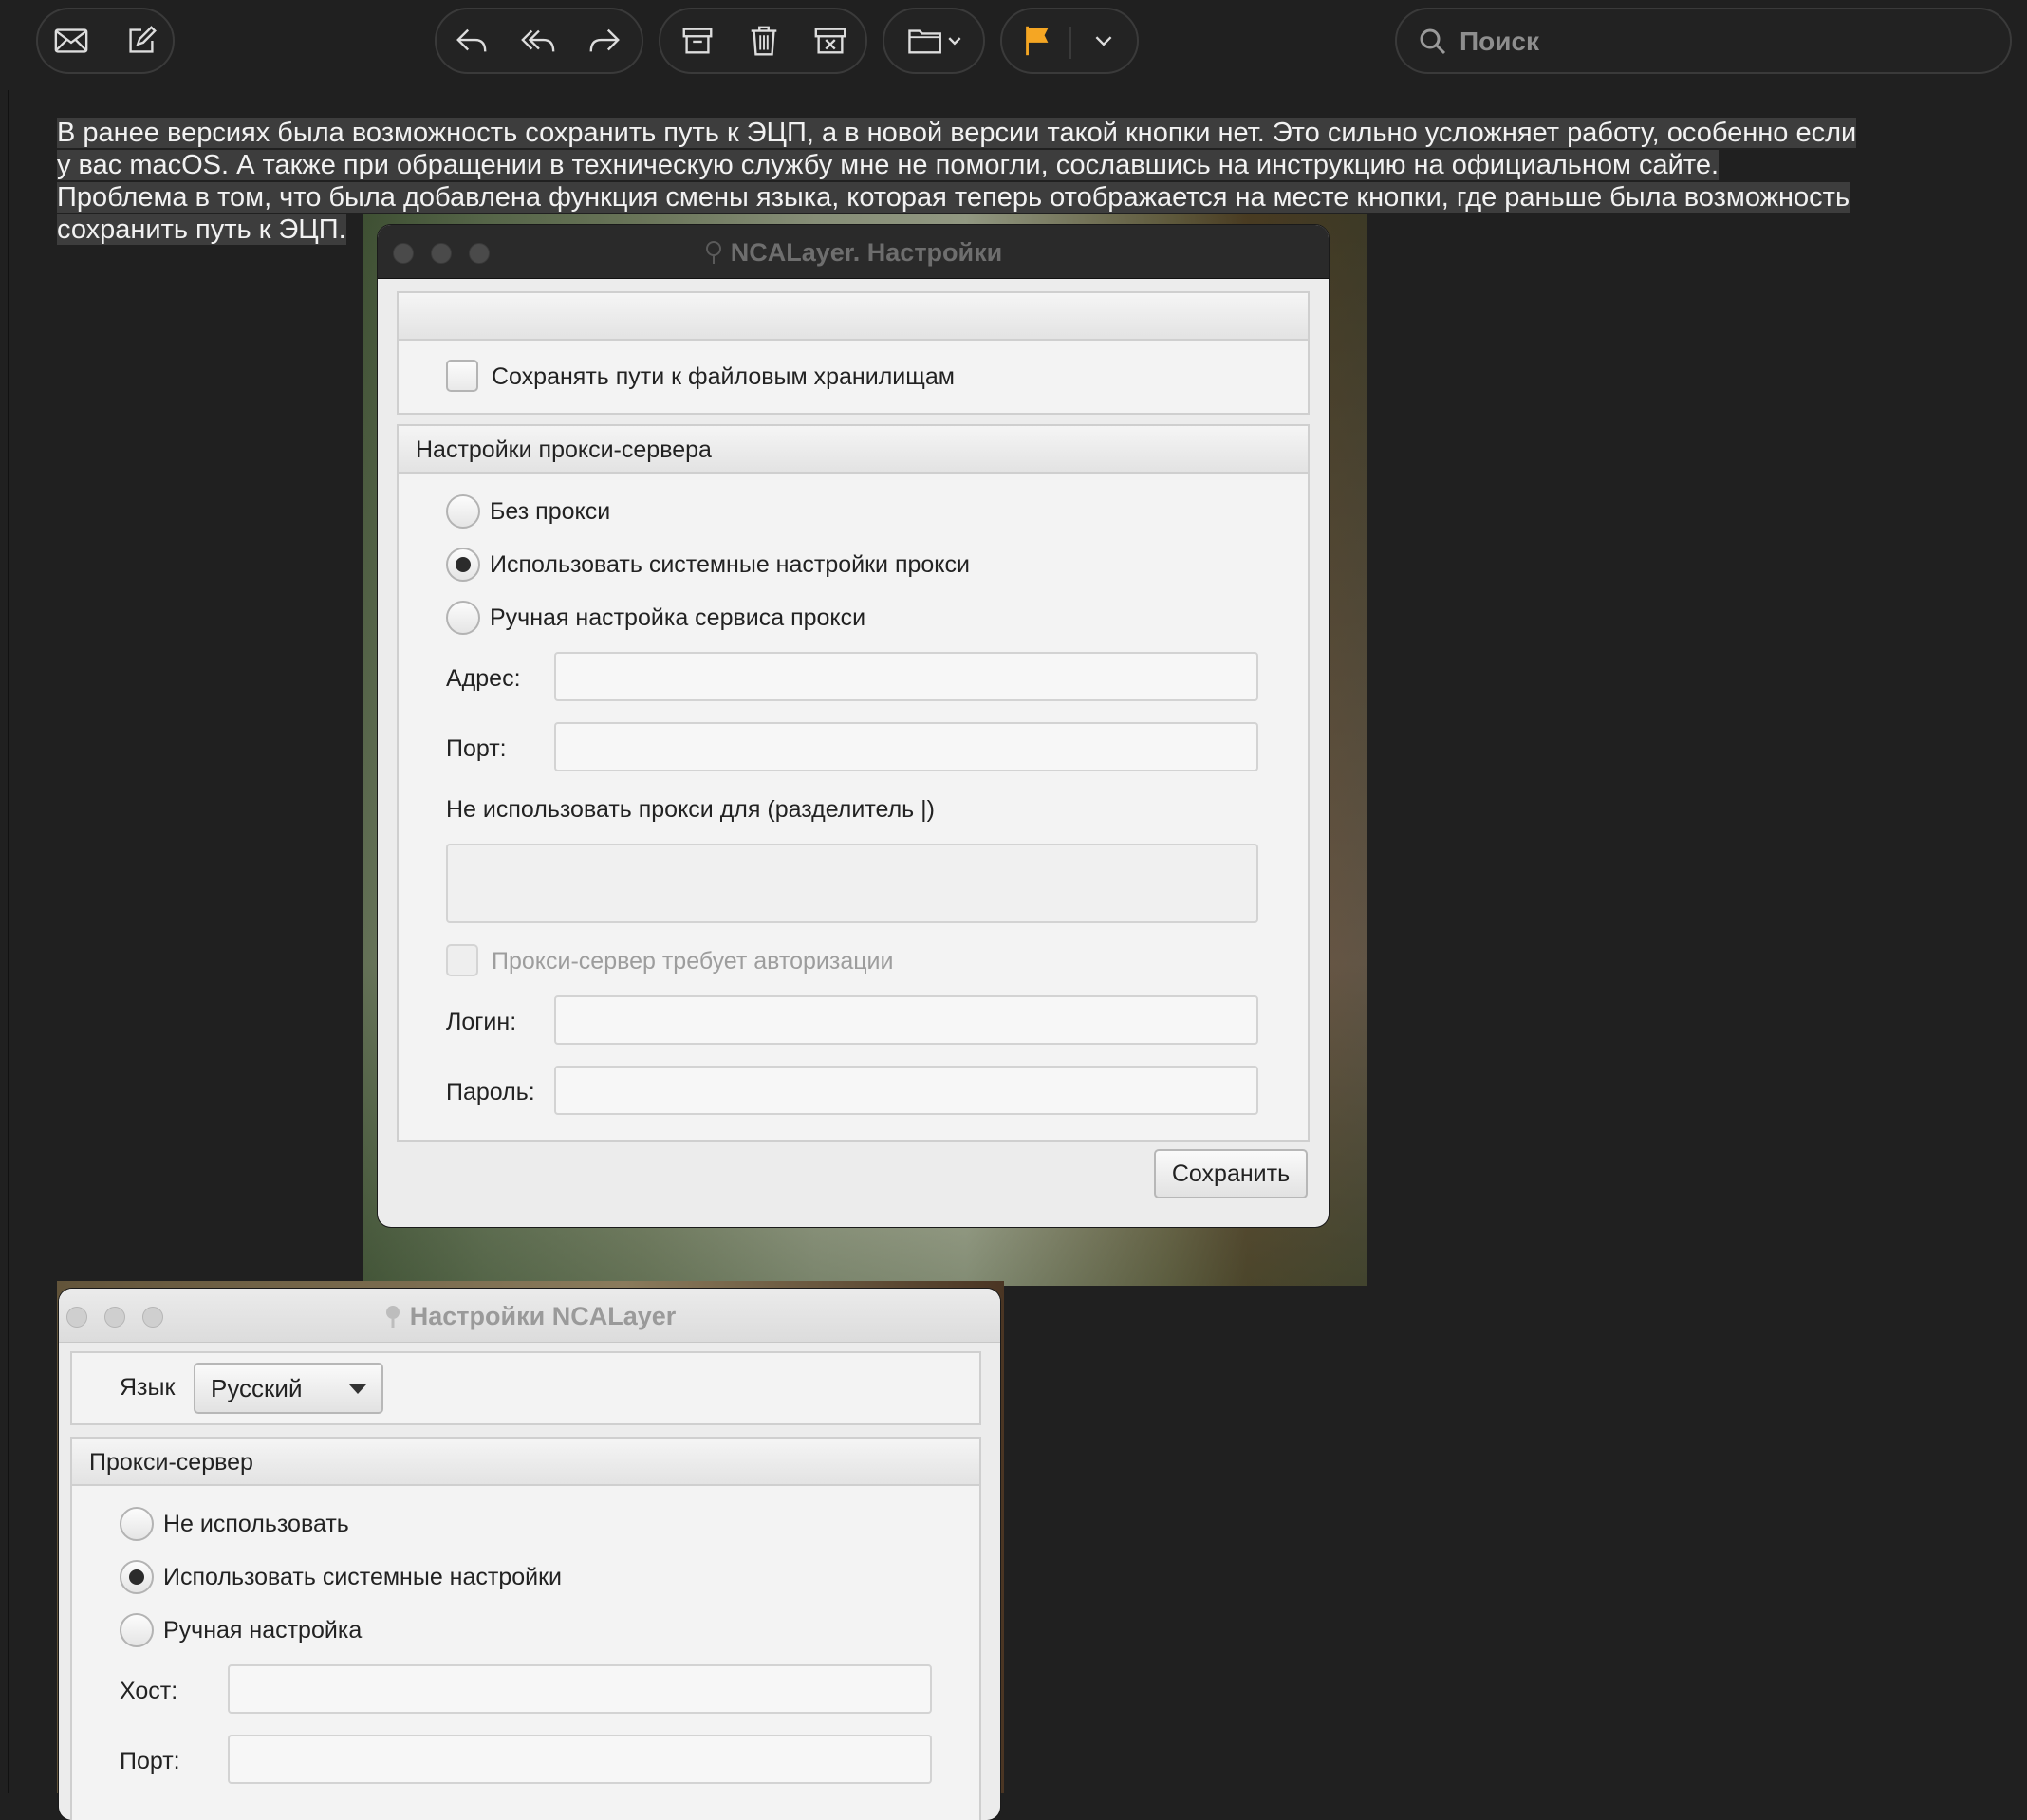  Describe the element at coordinates (1103, 41) in the screenshot. I see `chevron-down-icon` at that location.